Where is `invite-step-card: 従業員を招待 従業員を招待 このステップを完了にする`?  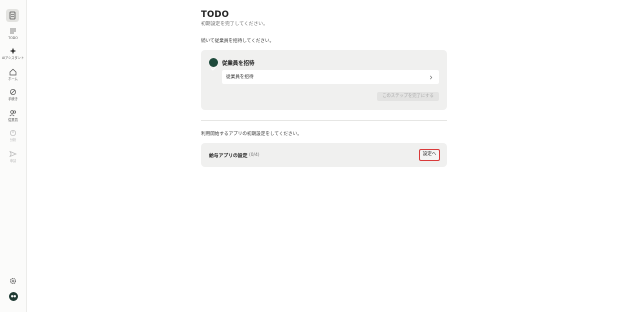
invite-step-card: 従業員を招待 従業員を招待 このステップを完了にする is located at coordinates (324, 80).